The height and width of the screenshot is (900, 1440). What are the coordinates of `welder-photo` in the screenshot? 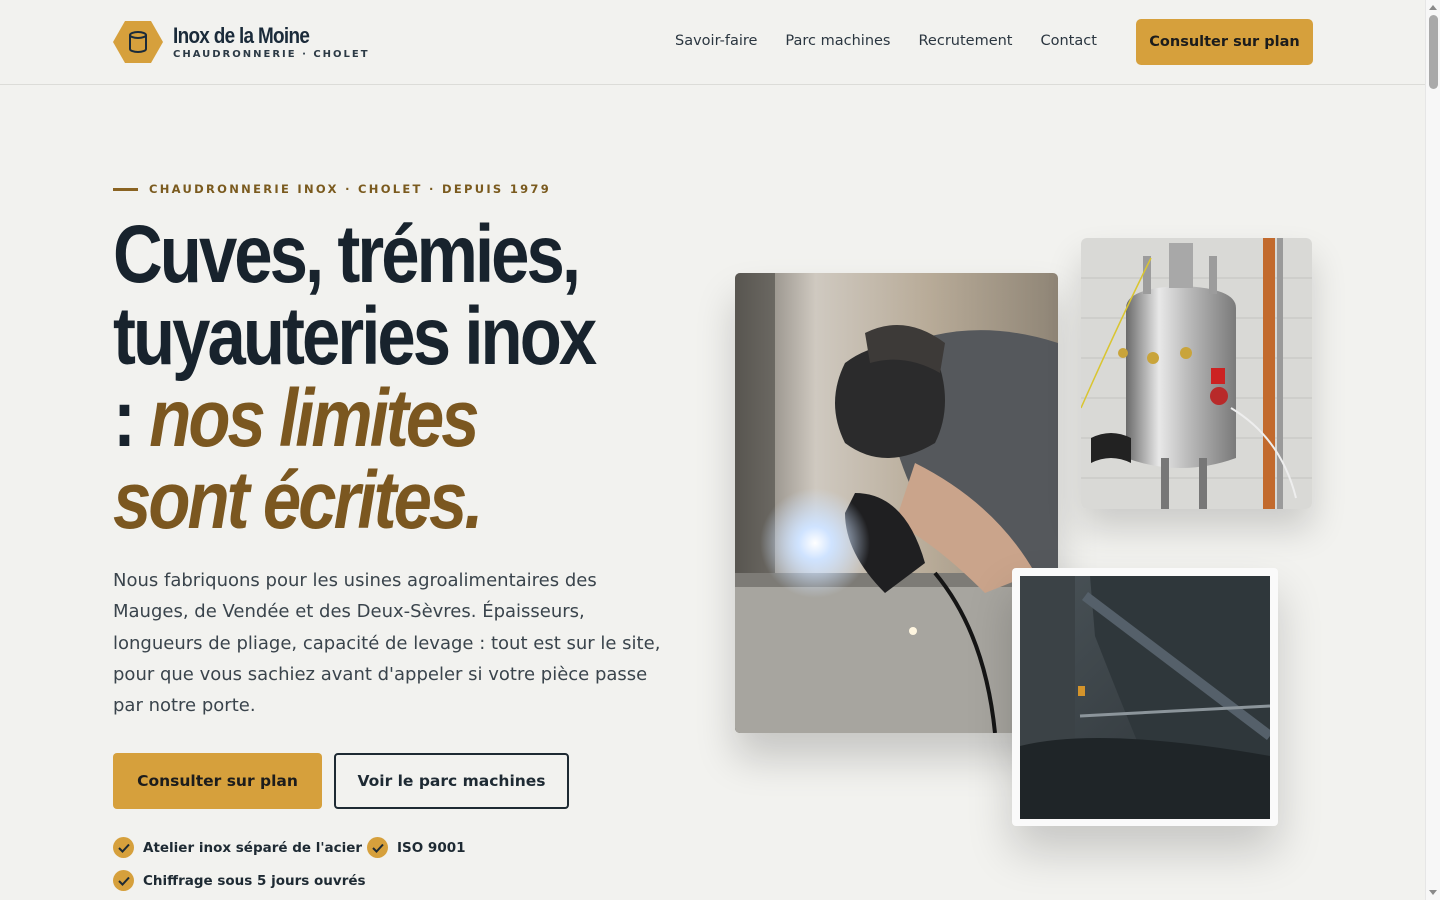 It's located at (896, 503).